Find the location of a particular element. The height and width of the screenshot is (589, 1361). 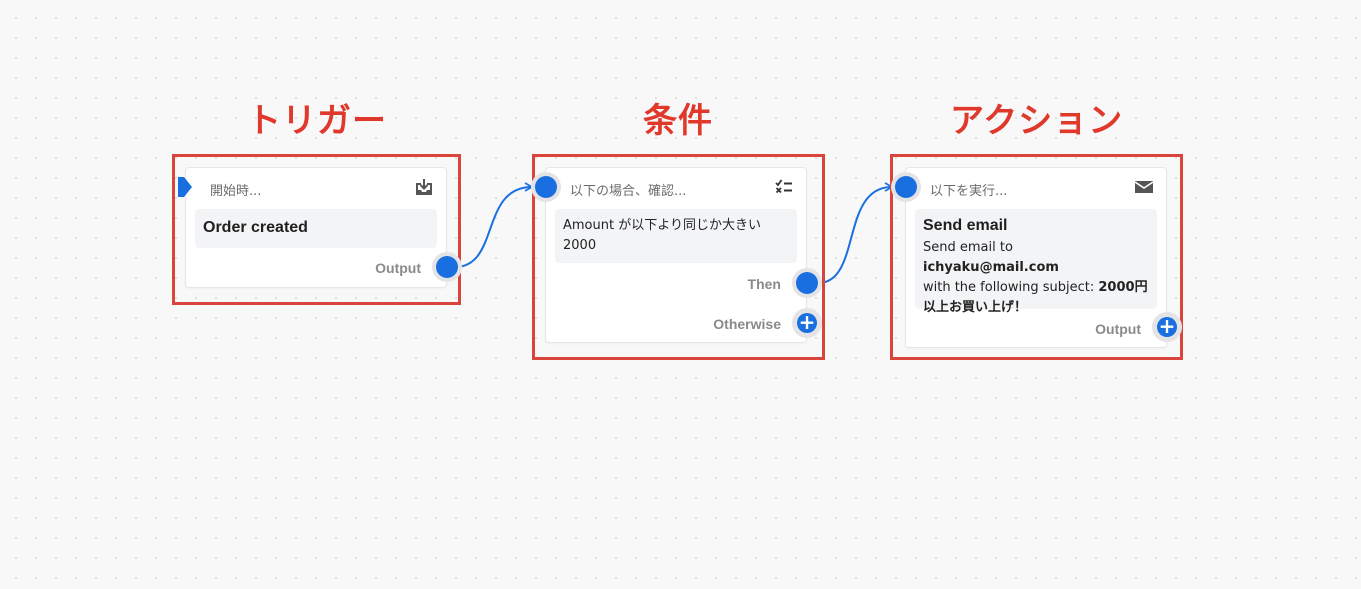

section-title-trigger: トリガー is located at coordinates (317, 121).